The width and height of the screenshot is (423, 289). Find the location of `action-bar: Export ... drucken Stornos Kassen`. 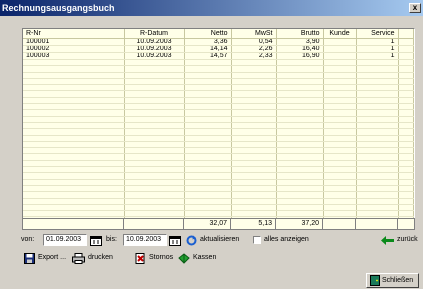

action-bar: Export ... drucken Stornos Kassen is located at coordinates (211, 259).